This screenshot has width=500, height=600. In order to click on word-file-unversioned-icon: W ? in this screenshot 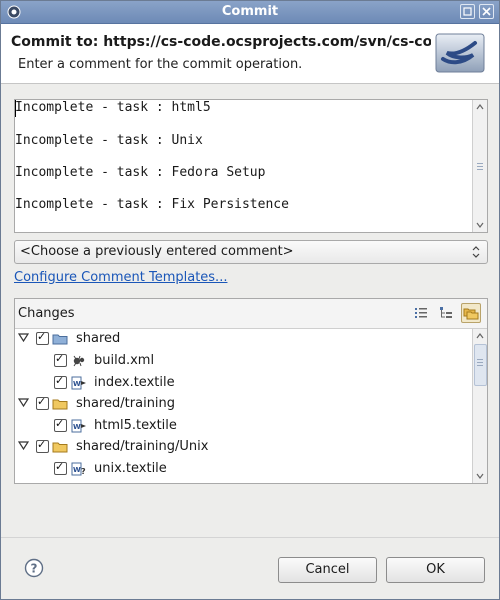, I will do `click(78, 469)`.